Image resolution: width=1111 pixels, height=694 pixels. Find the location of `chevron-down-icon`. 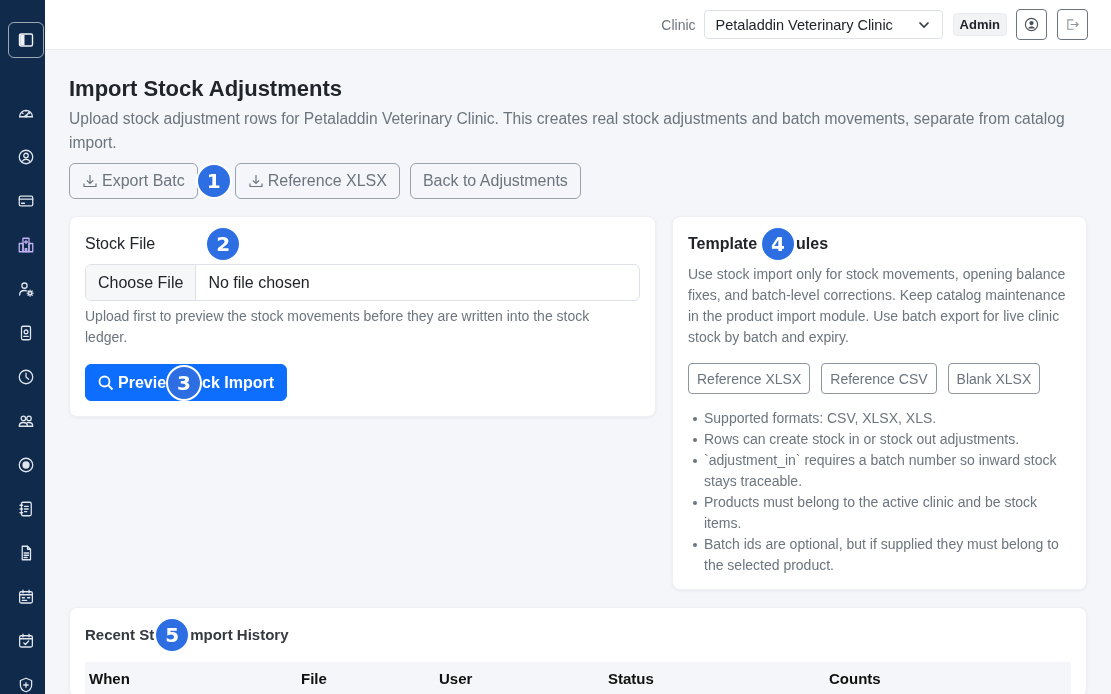

chevron-down-icon is located at coordinates (923, 24).